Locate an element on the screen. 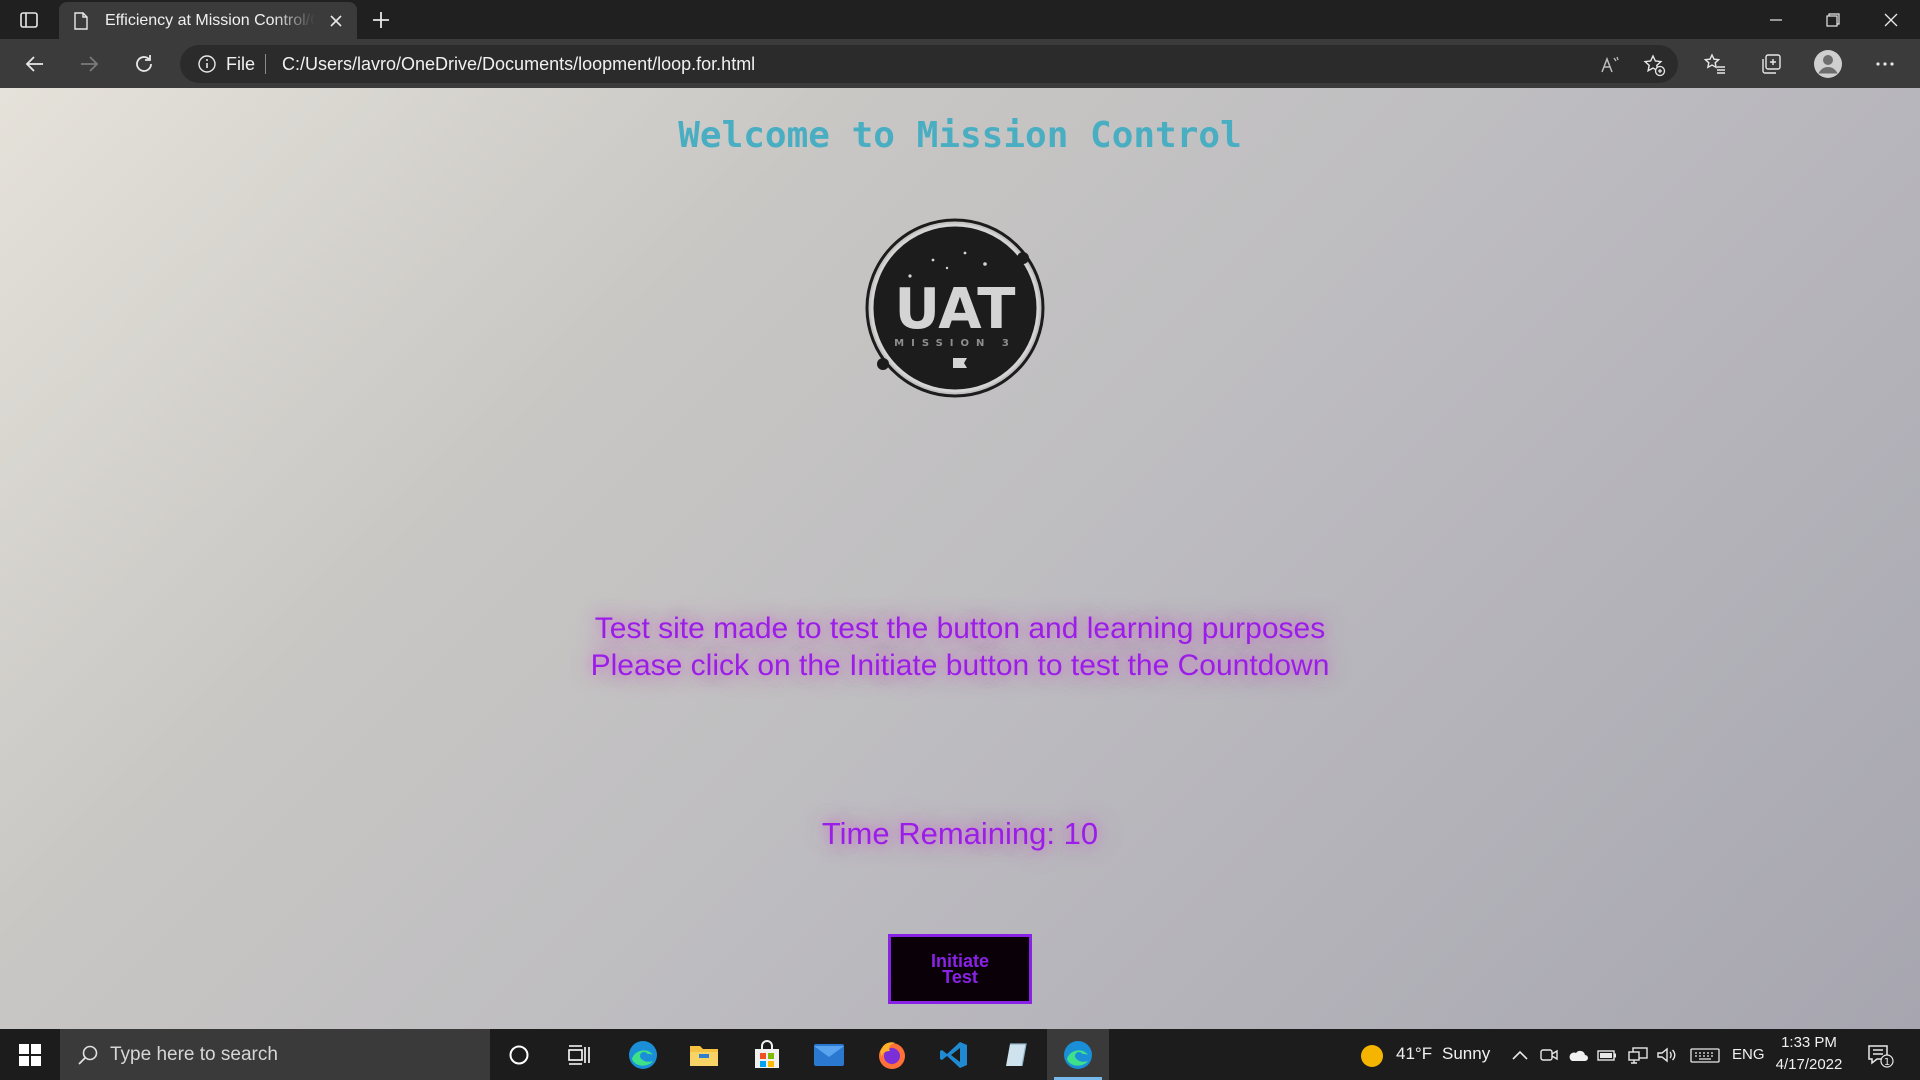 Image resolution: width=1920 pixels, height=1080 pixels. svg-text: MISSION 3 is located at coordinates (955, 343).